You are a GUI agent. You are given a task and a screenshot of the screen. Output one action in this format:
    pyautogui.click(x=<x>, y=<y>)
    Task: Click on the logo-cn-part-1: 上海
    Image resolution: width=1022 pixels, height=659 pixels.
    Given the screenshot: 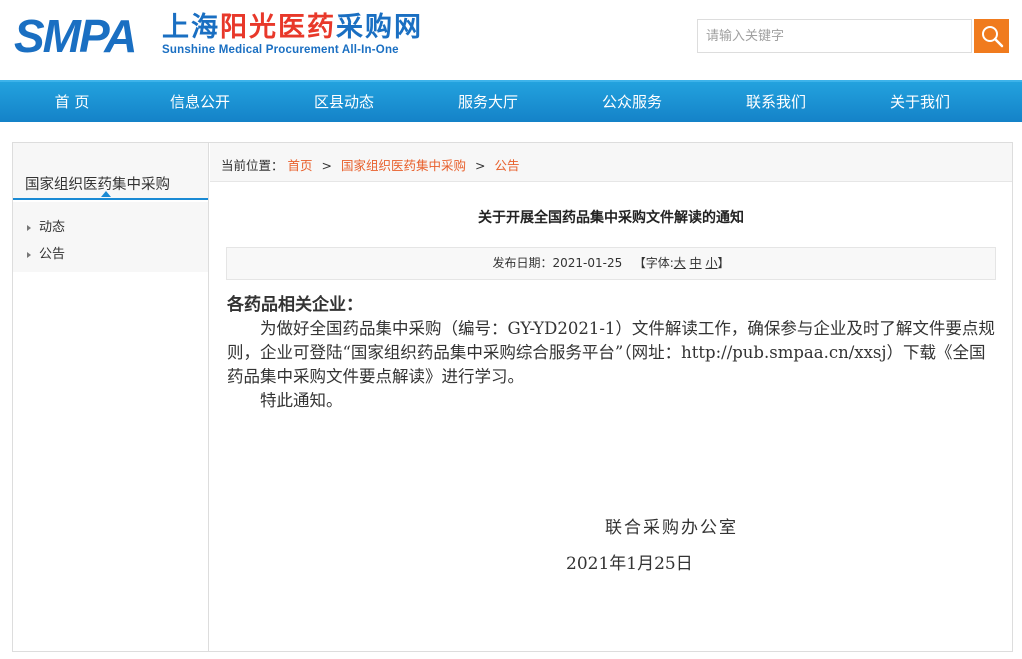 What is the action you would take?
    pyautogui.click(x=191, y=27)
    